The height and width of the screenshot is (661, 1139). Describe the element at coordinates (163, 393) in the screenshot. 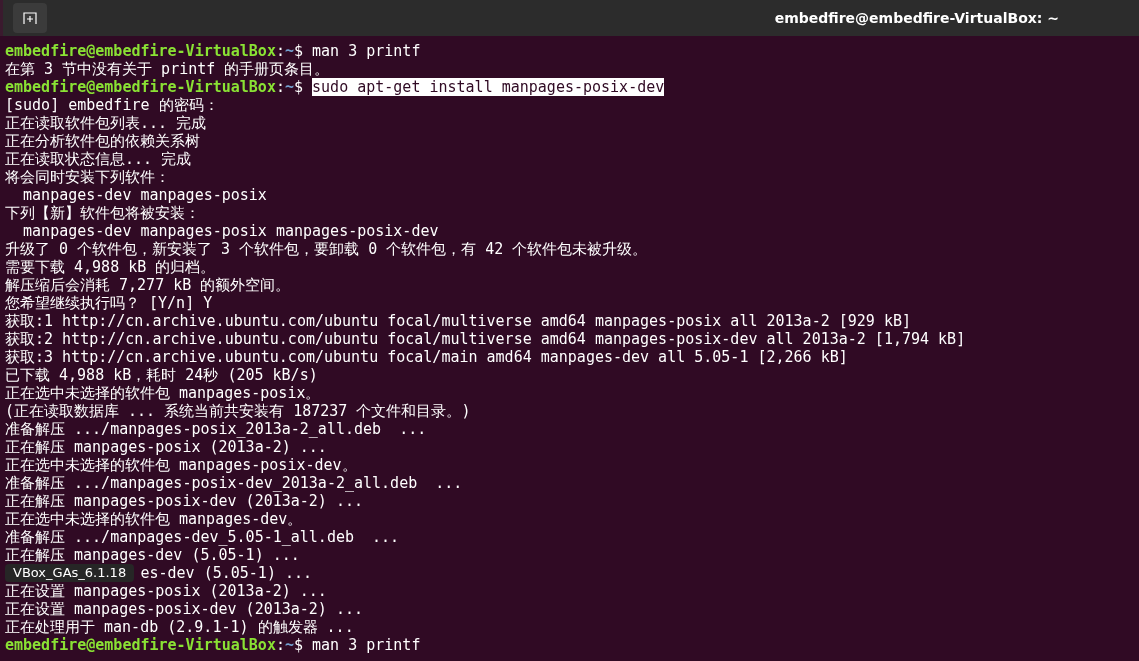

I see `output-line: 正在选中未选择的软件包 manpages-posix。` at that location.